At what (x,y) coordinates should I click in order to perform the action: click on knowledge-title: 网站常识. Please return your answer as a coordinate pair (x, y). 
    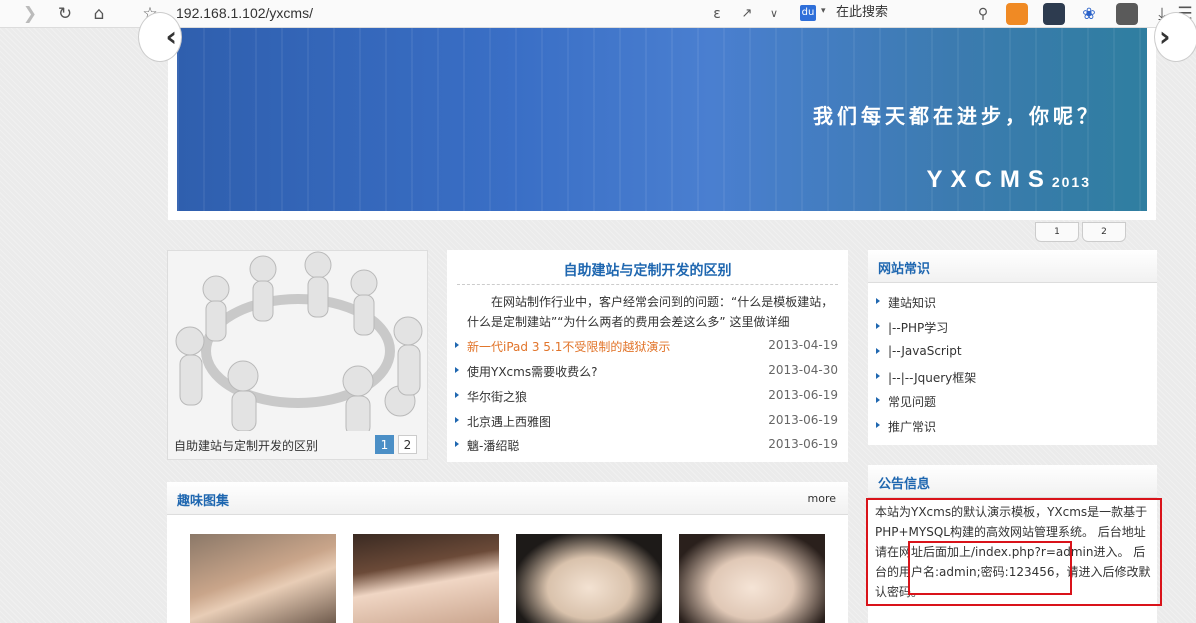
    Looking at the image, I should click on (904, 269).